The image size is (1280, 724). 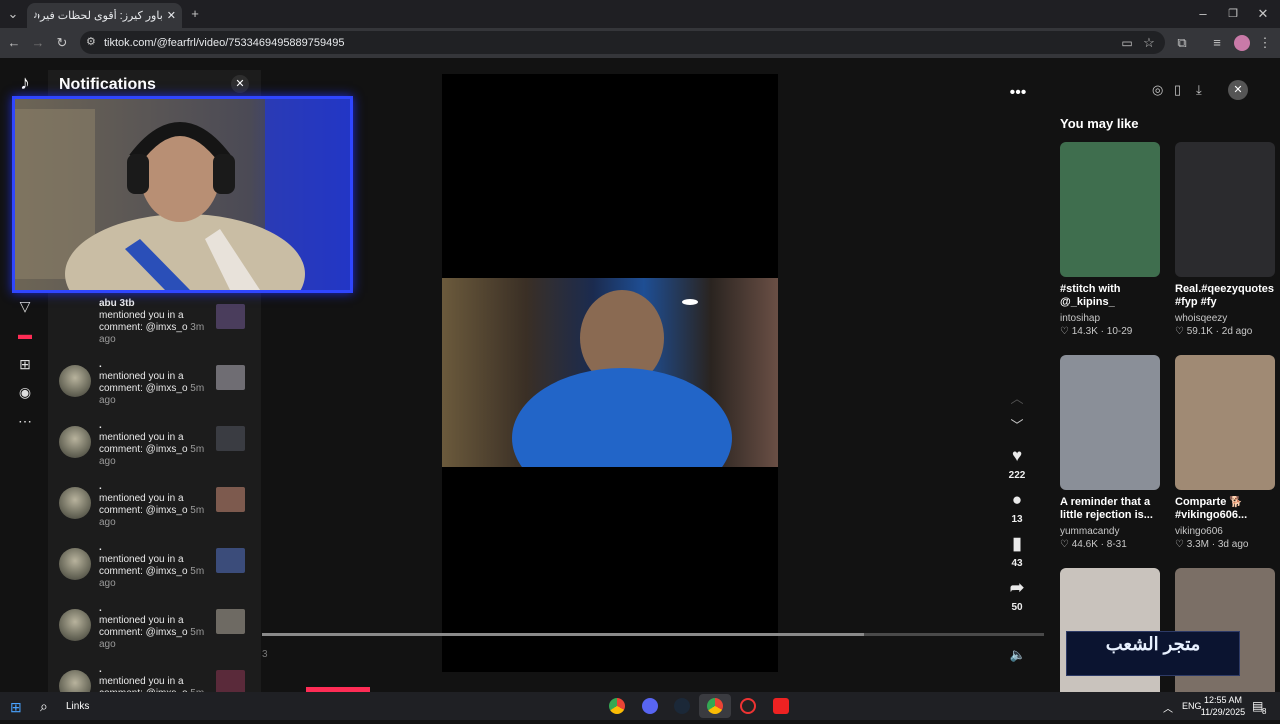 What do you see at coordinates (1168, 707) in the screenshot?
I see `tray-overflow-icon: ︿` at bounding box center [1168, 707].